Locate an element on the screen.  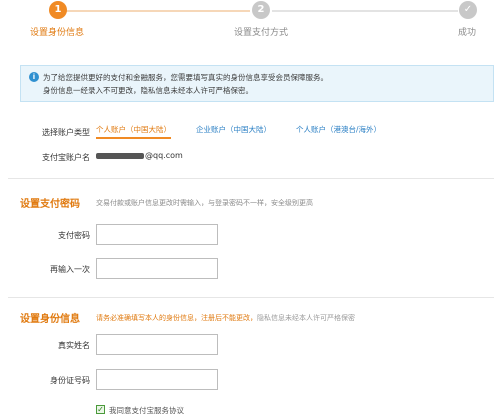
agreement-text: 我同意支付宝服务协议 is located at coordinates (146, 409).